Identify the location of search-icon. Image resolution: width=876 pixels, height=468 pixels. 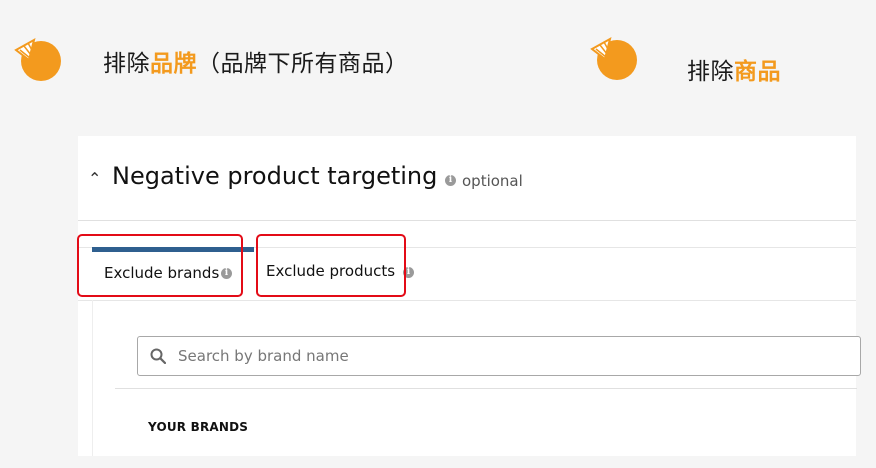
(158, 356).